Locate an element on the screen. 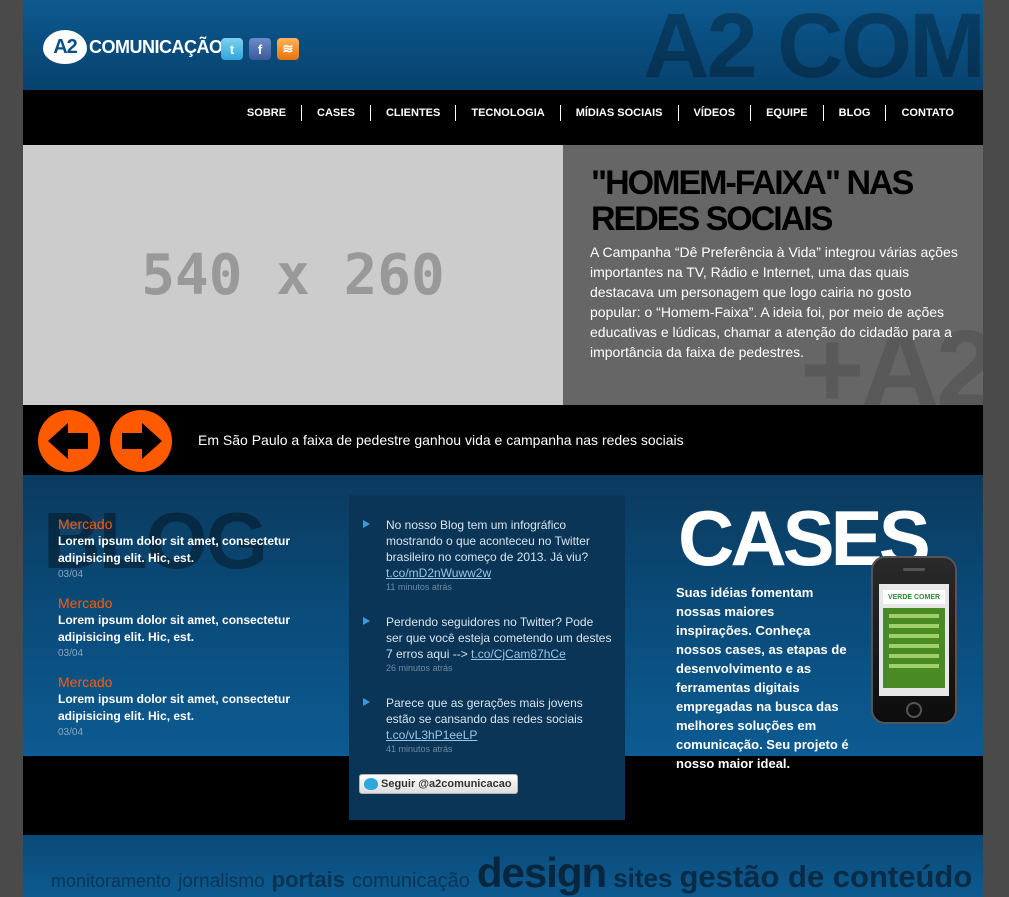  nav-item-videos: VÍDEOS is located at coordinates (714, 113).